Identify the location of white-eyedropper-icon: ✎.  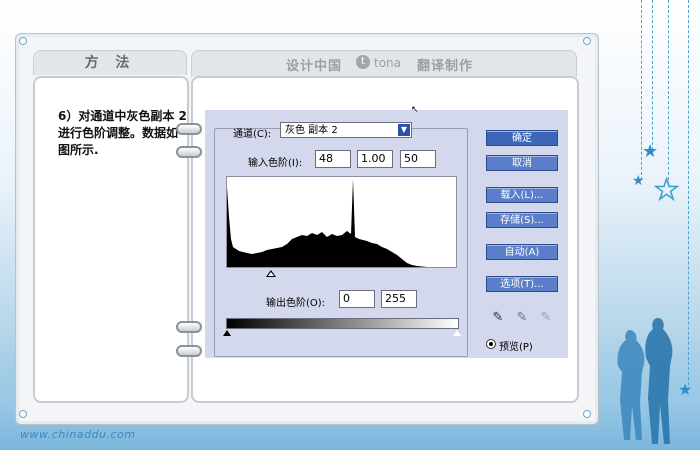
(546, 318).